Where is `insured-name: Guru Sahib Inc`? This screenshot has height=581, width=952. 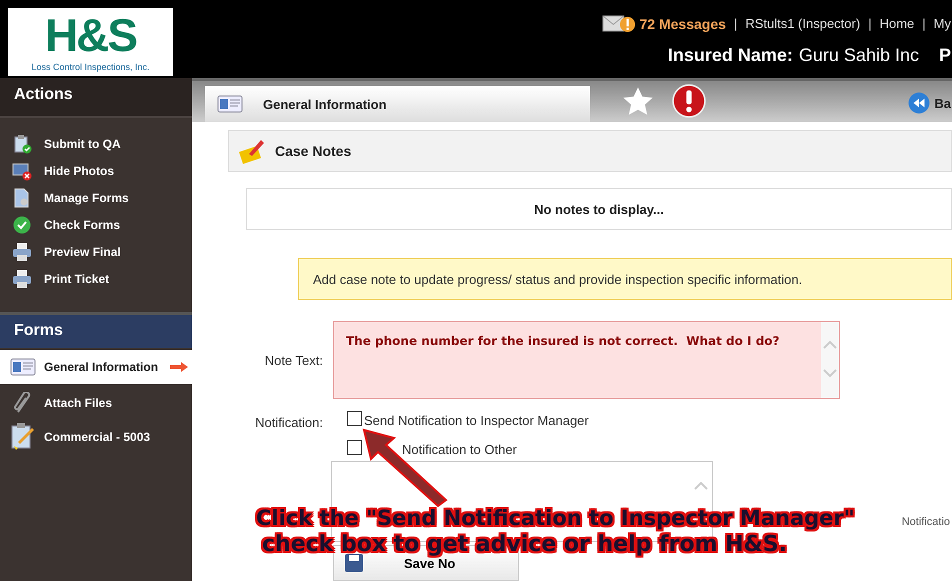
insured-name: Guru Sahib Inc is located at coordinates (858, 55).